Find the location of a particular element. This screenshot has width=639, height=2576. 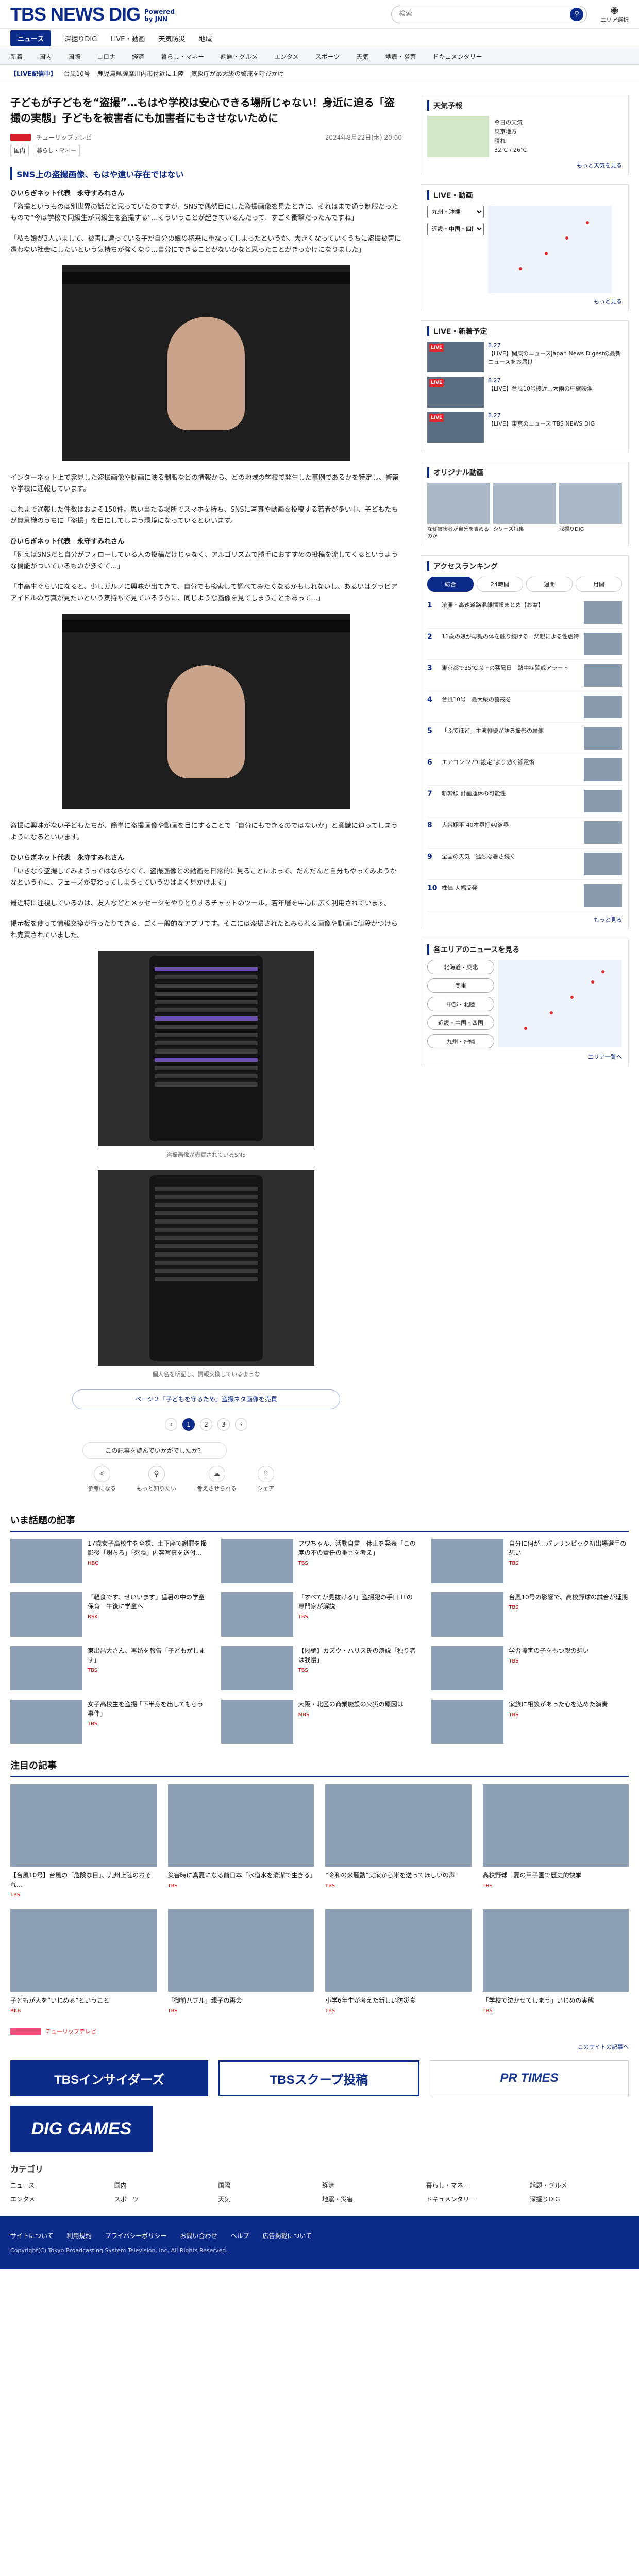

article-source: チューリップテレビ is located at coordinates (64, 137).